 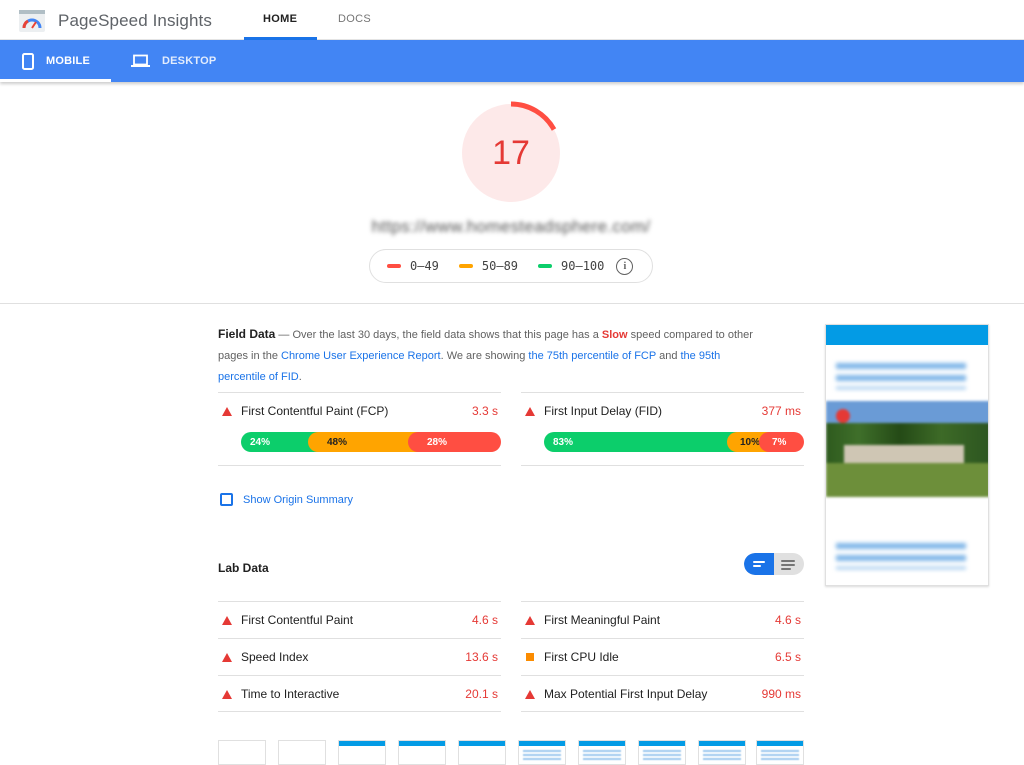 I want to click on lab-metric-row: Max Potential First Input Delay 990 ms, so click(x=662, y=693).